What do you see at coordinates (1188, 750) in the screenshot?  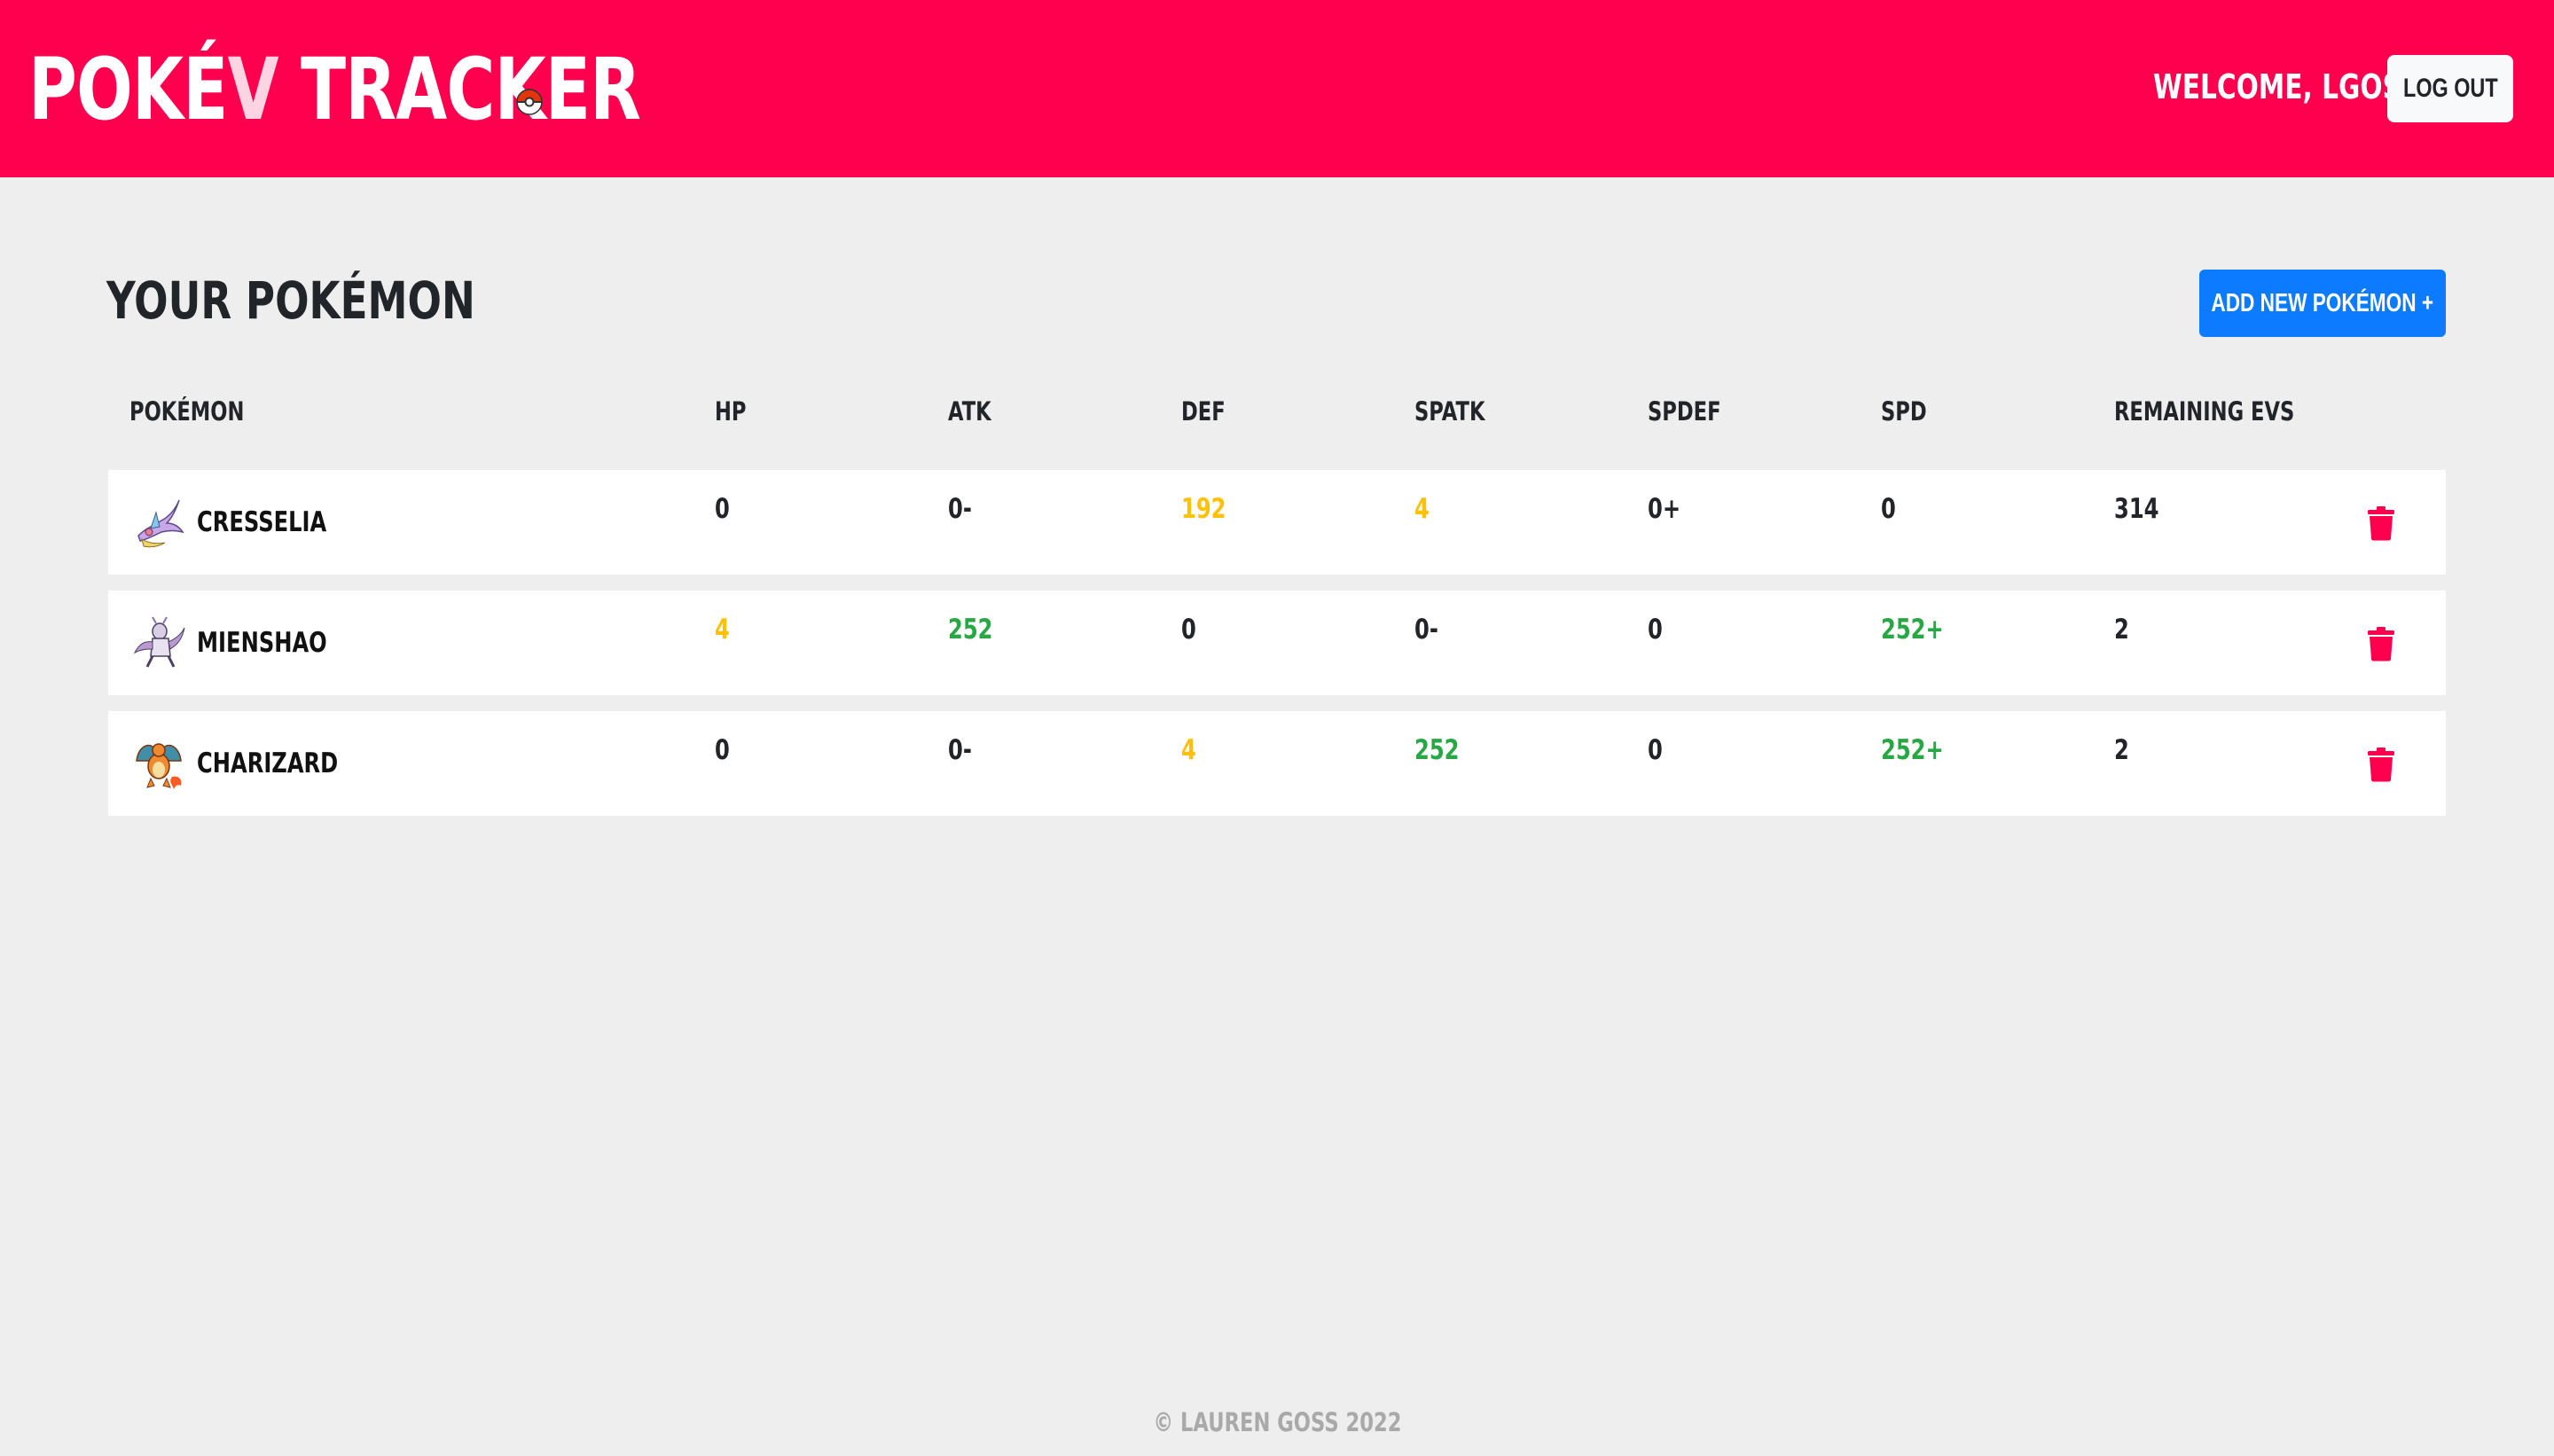 I see `stat-def: 4` at bounding box center [1188, 750].